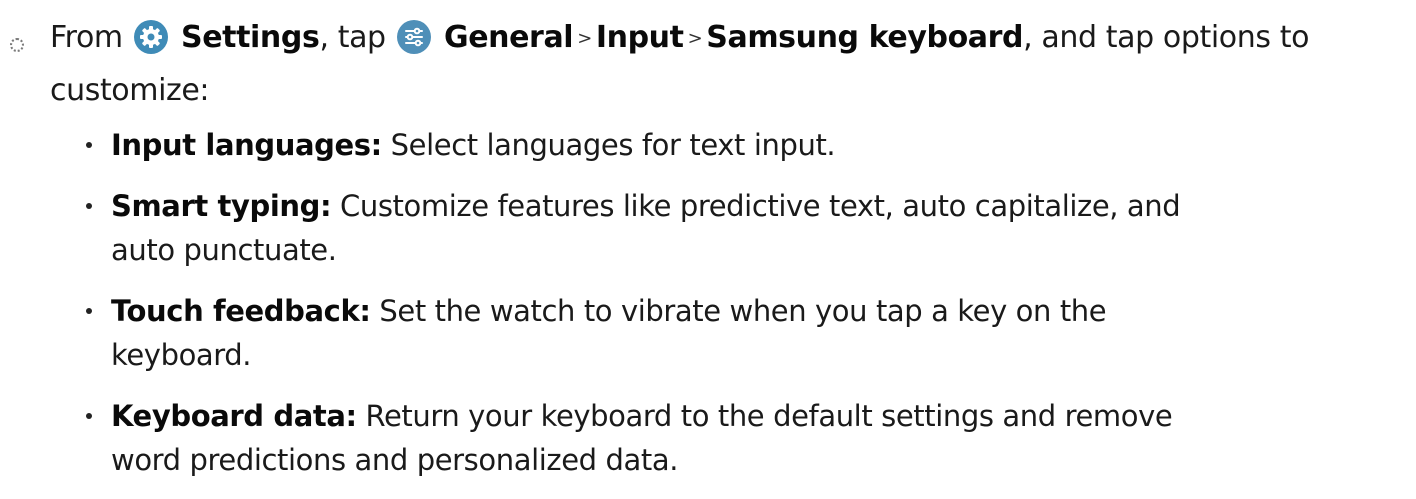 This screenshot has height=499, width=1416. I want to click on settings-gear-icon, so click(150, 37).